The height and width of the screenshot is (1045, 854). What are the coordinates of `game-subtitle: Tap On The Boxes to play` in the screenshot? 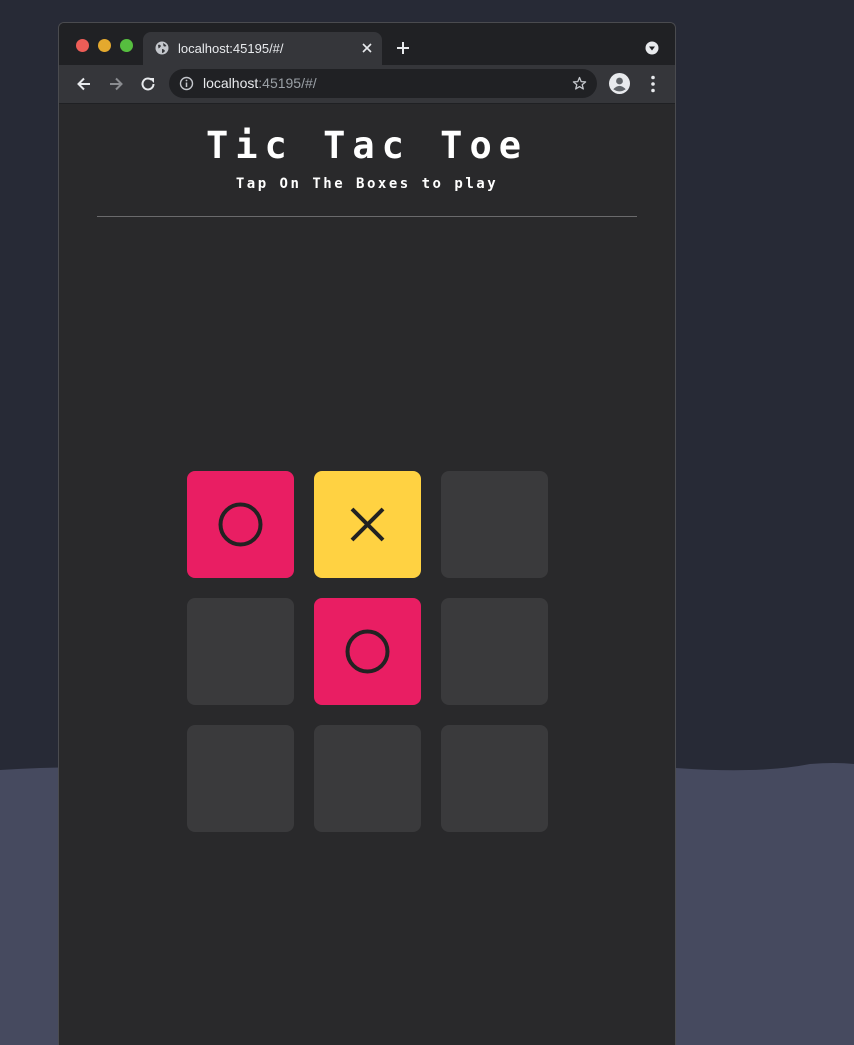 It's located at (367, 184).